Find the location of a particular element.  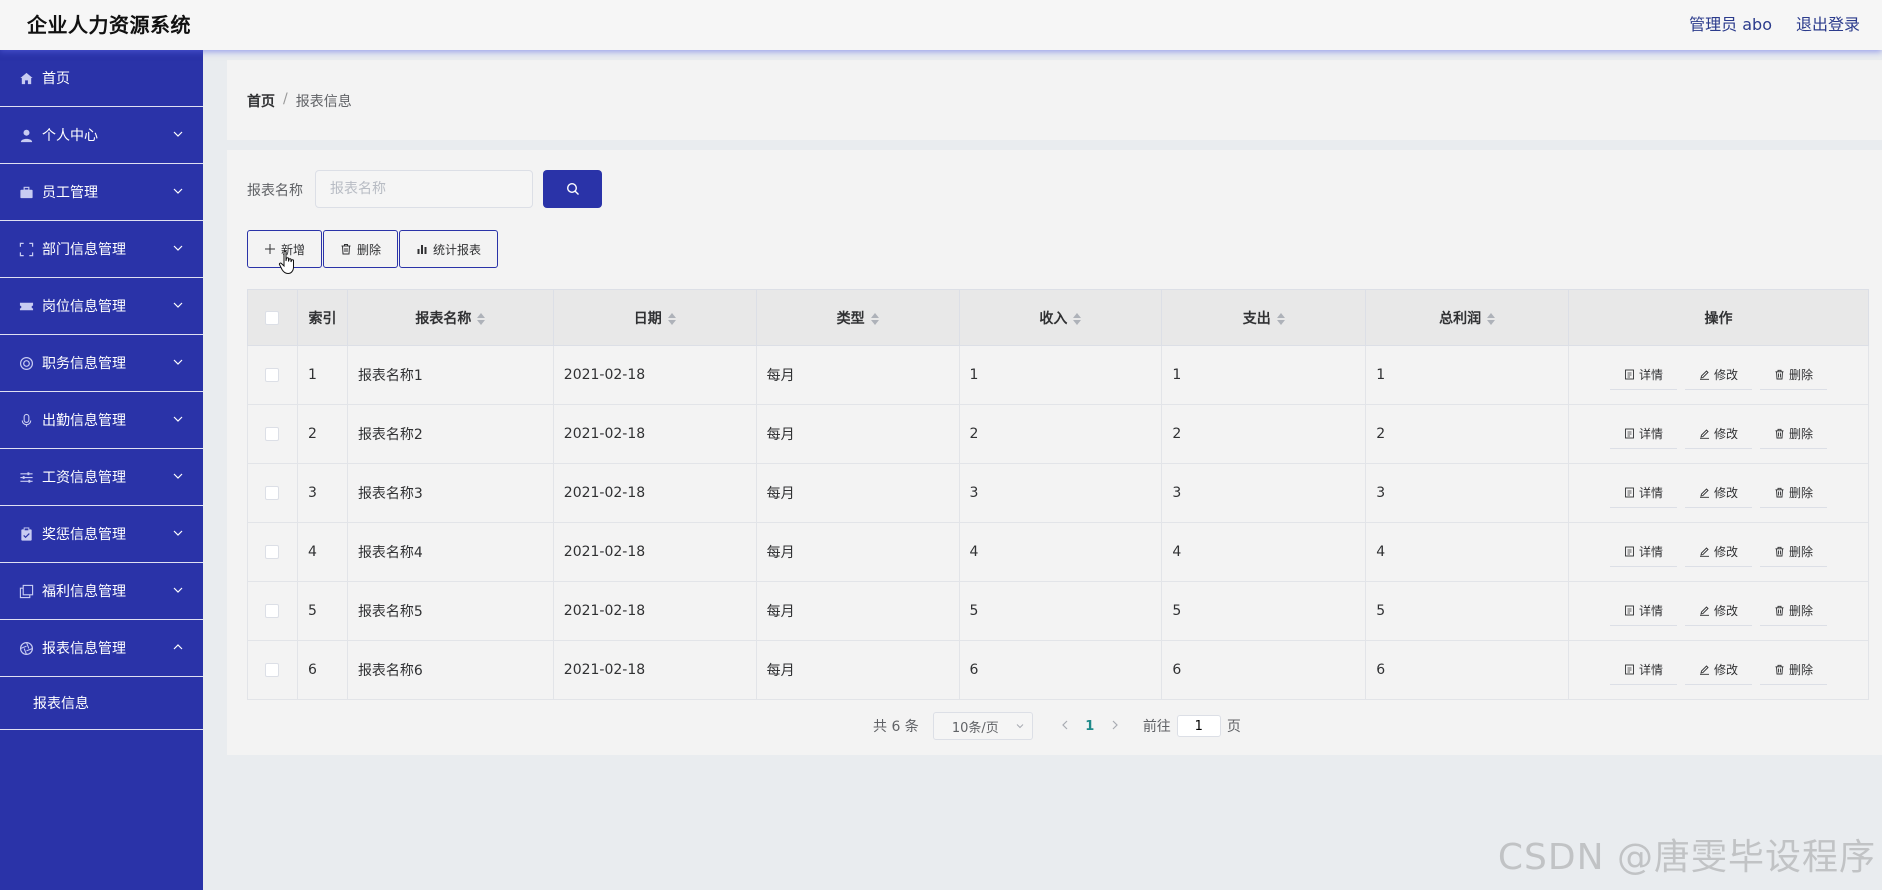

search-button is located at coordinates (572, 189).